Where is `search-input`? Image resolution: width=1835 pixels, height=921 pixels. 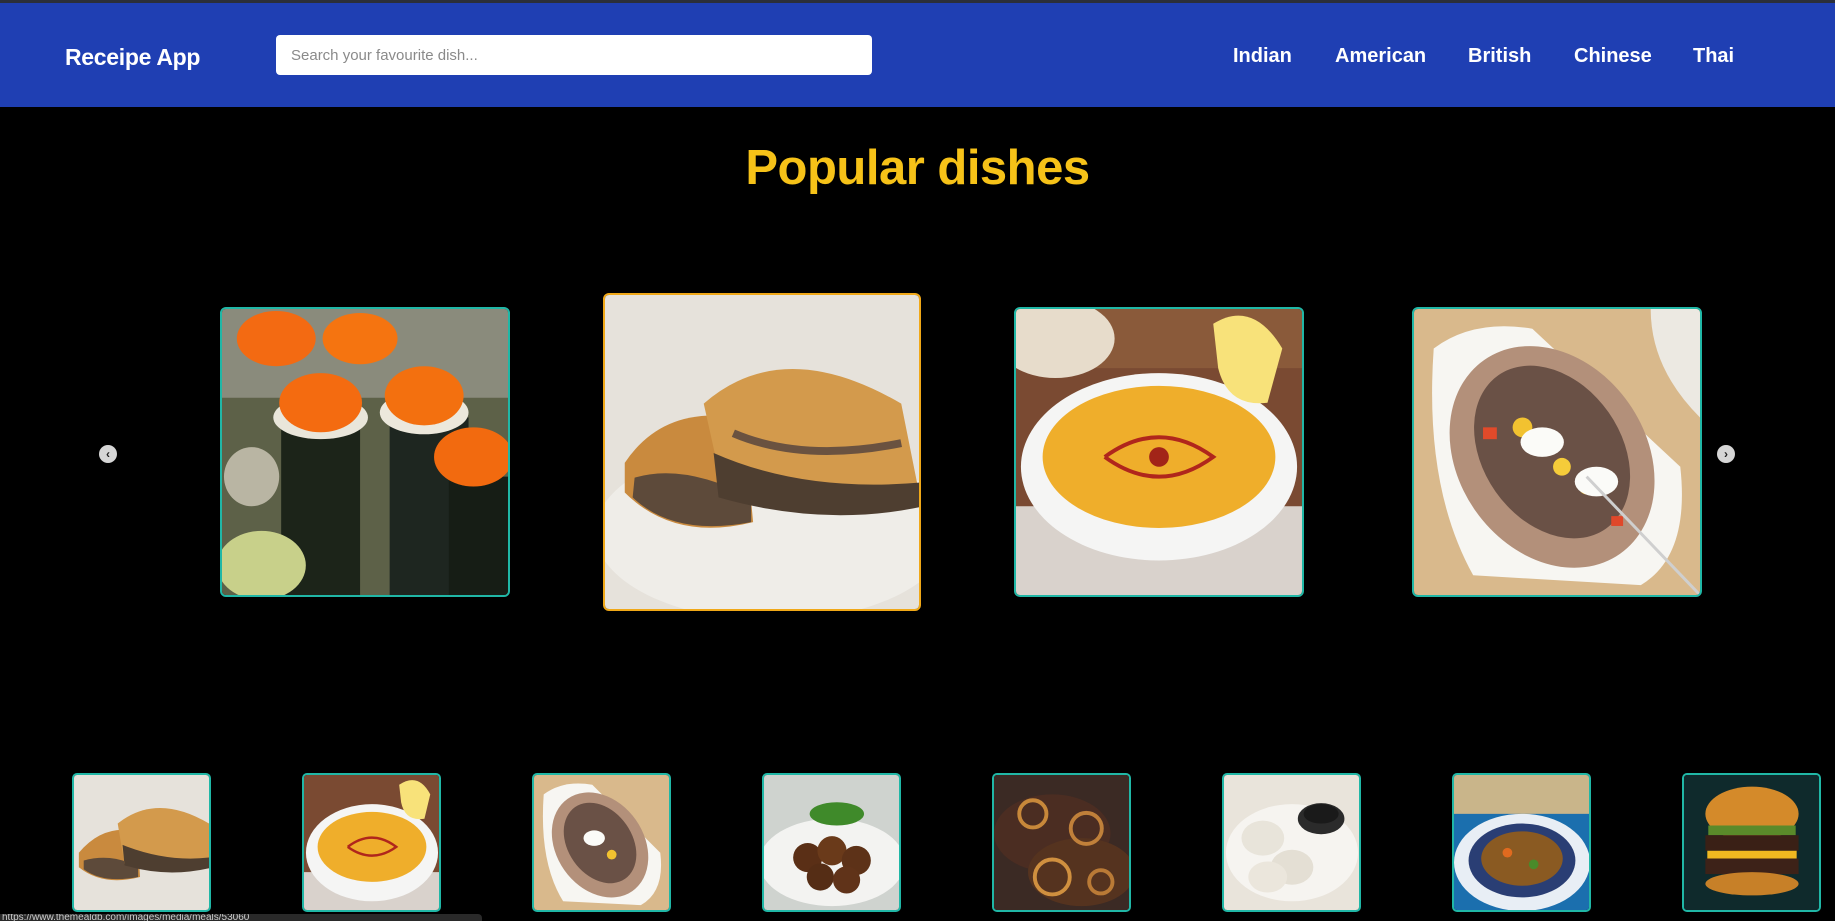
search-input is located at coordinates (574, 55).